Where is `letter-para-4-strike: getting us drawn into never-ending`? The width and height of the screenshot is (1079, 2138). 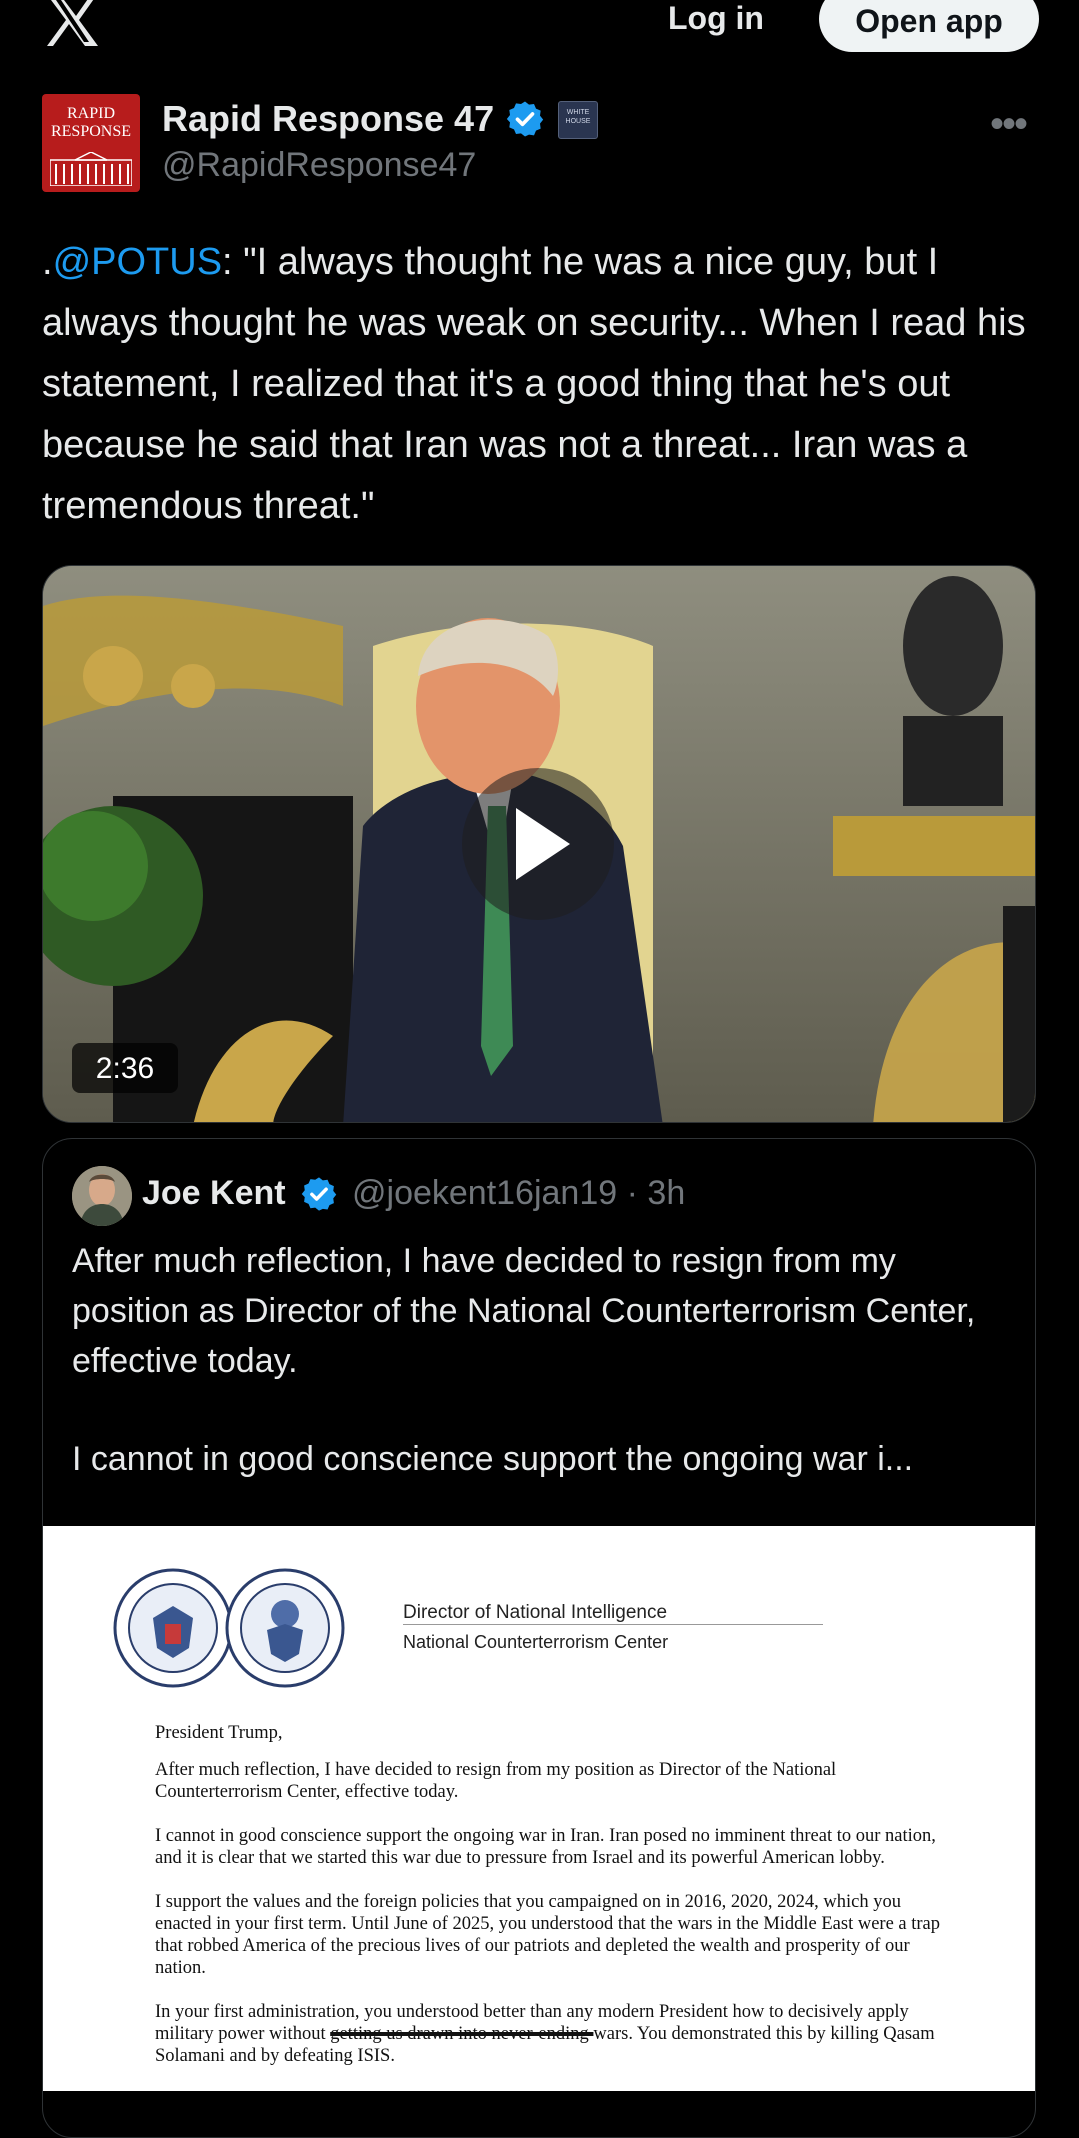 letter-para-4-strike: getting us drawn into never-ending is located at coordinates (462, 2034).